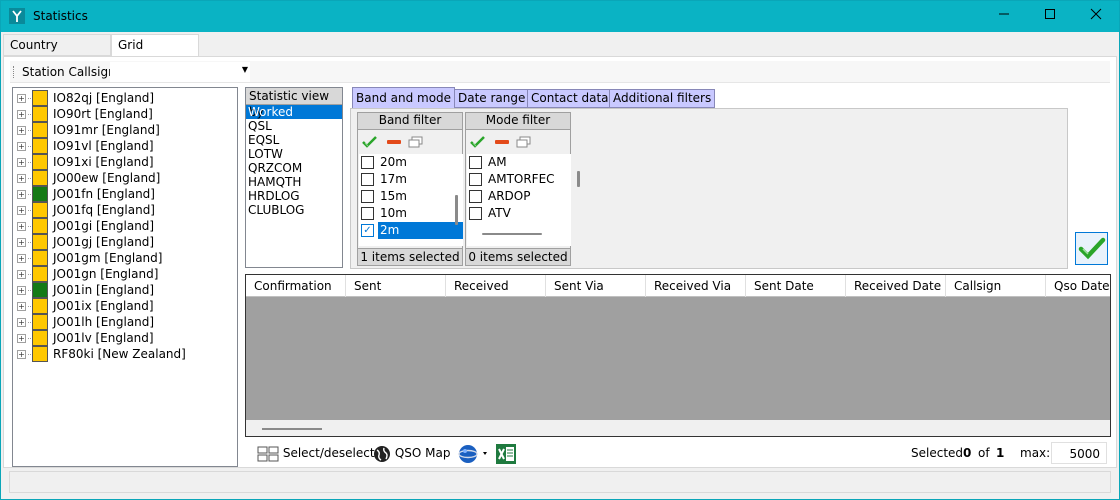  I want to click on grid-column-header: Received Date, so click(896, 286).